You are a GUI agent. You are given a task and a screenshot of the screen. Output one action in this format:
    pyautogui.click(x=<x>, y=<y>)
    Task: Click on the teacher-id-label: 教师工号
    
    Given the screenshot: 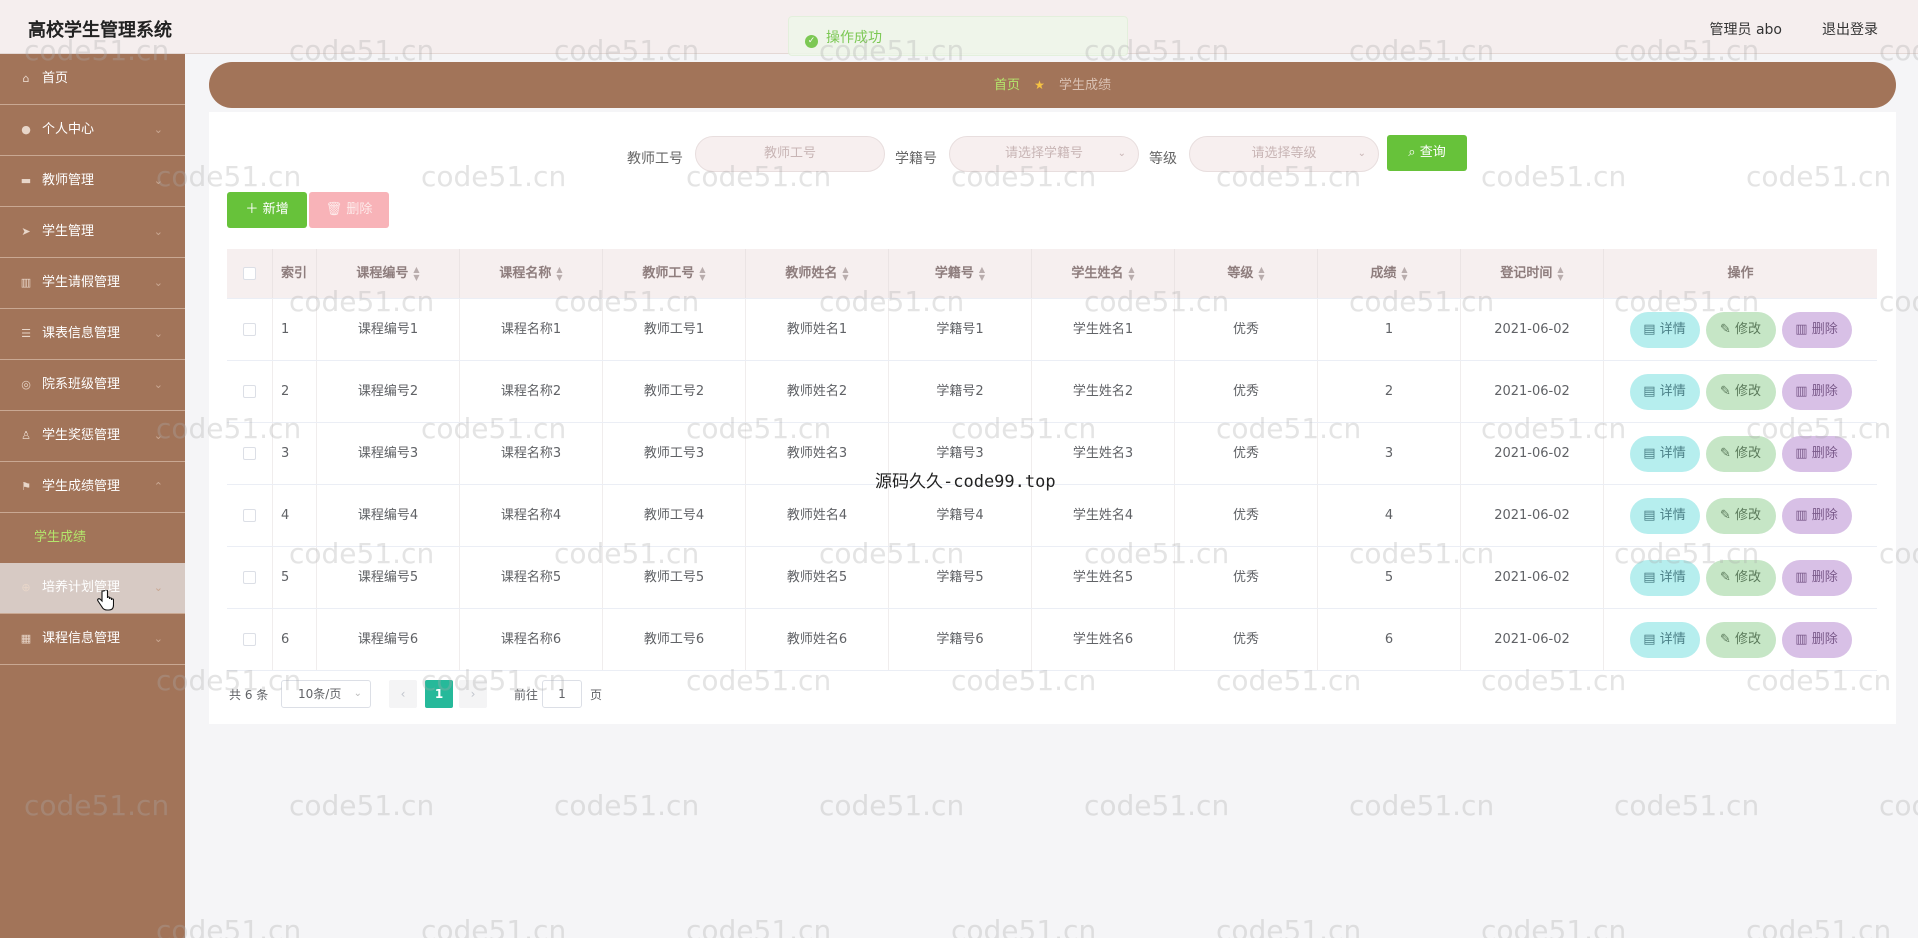 What is the action you would take?
    pyautogui.click(x=655, y=159)
    